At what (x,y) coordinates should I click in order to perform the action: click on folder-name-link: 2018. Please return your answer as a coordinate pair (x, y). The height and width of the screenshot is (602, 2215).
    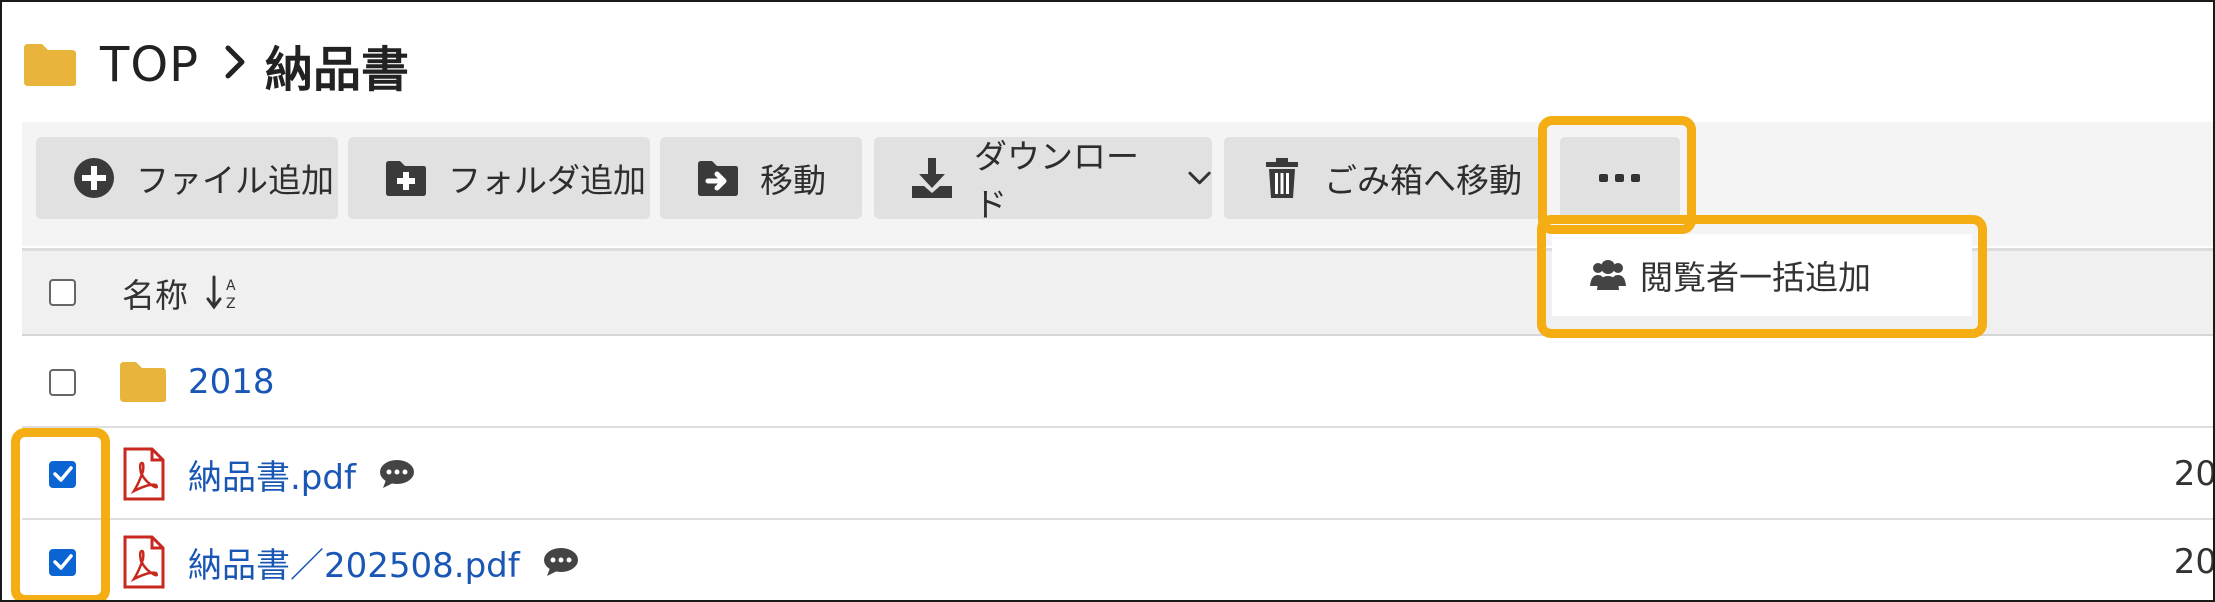
    Looking at the image, I should click on (231, 382).